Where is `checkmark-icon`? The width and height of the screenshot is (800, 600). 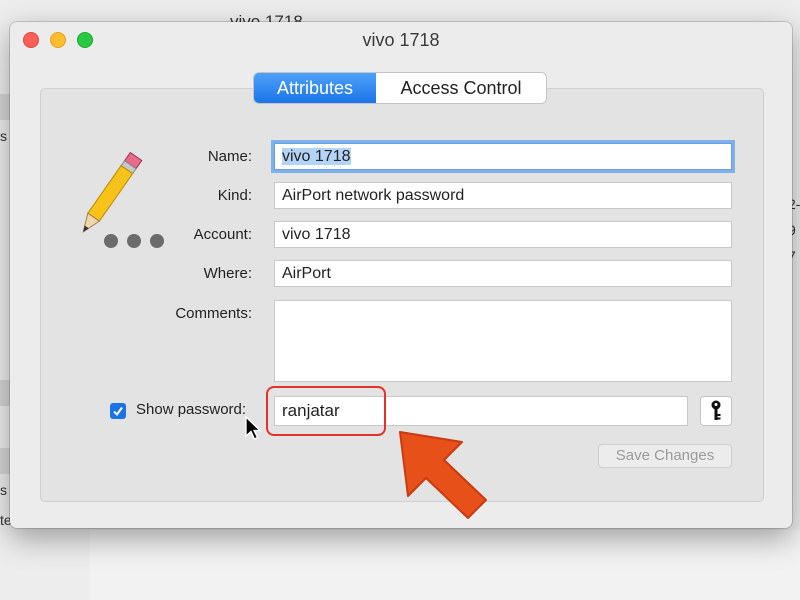
checkmark-icon is located at coordinates (118, 411).